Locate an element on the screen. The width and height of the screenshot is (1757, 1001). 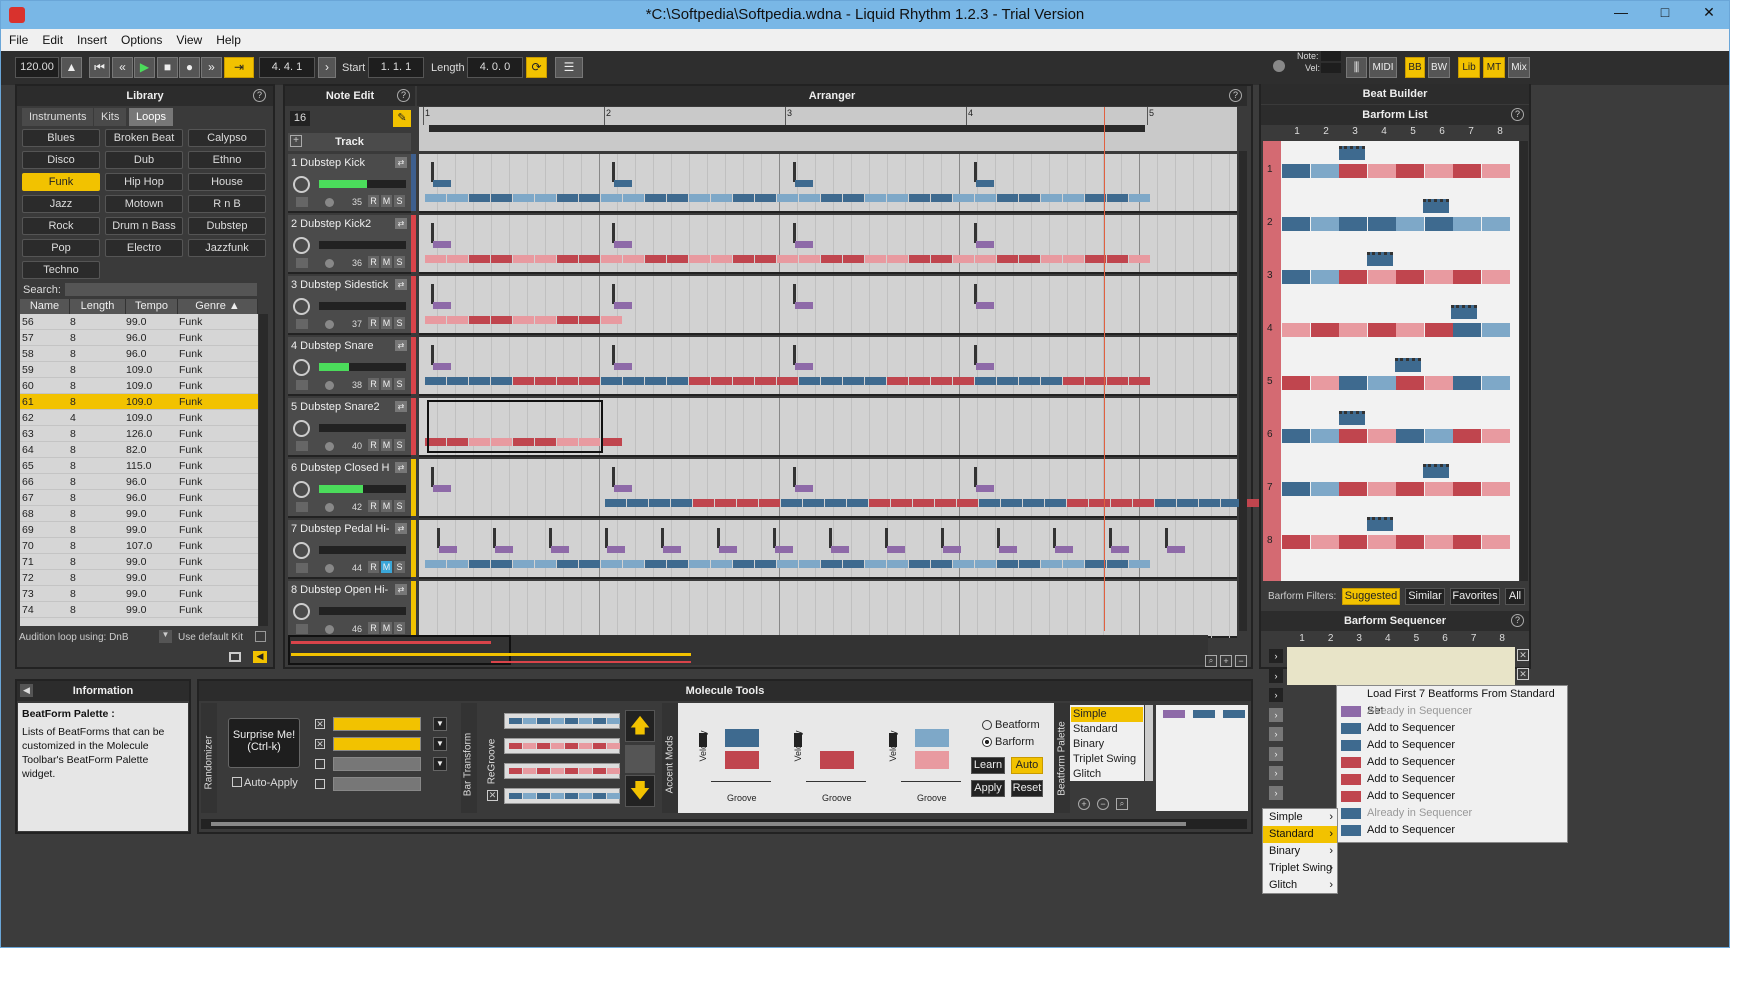
remove-palette-icon: − is located at coordinates (1103, 804).